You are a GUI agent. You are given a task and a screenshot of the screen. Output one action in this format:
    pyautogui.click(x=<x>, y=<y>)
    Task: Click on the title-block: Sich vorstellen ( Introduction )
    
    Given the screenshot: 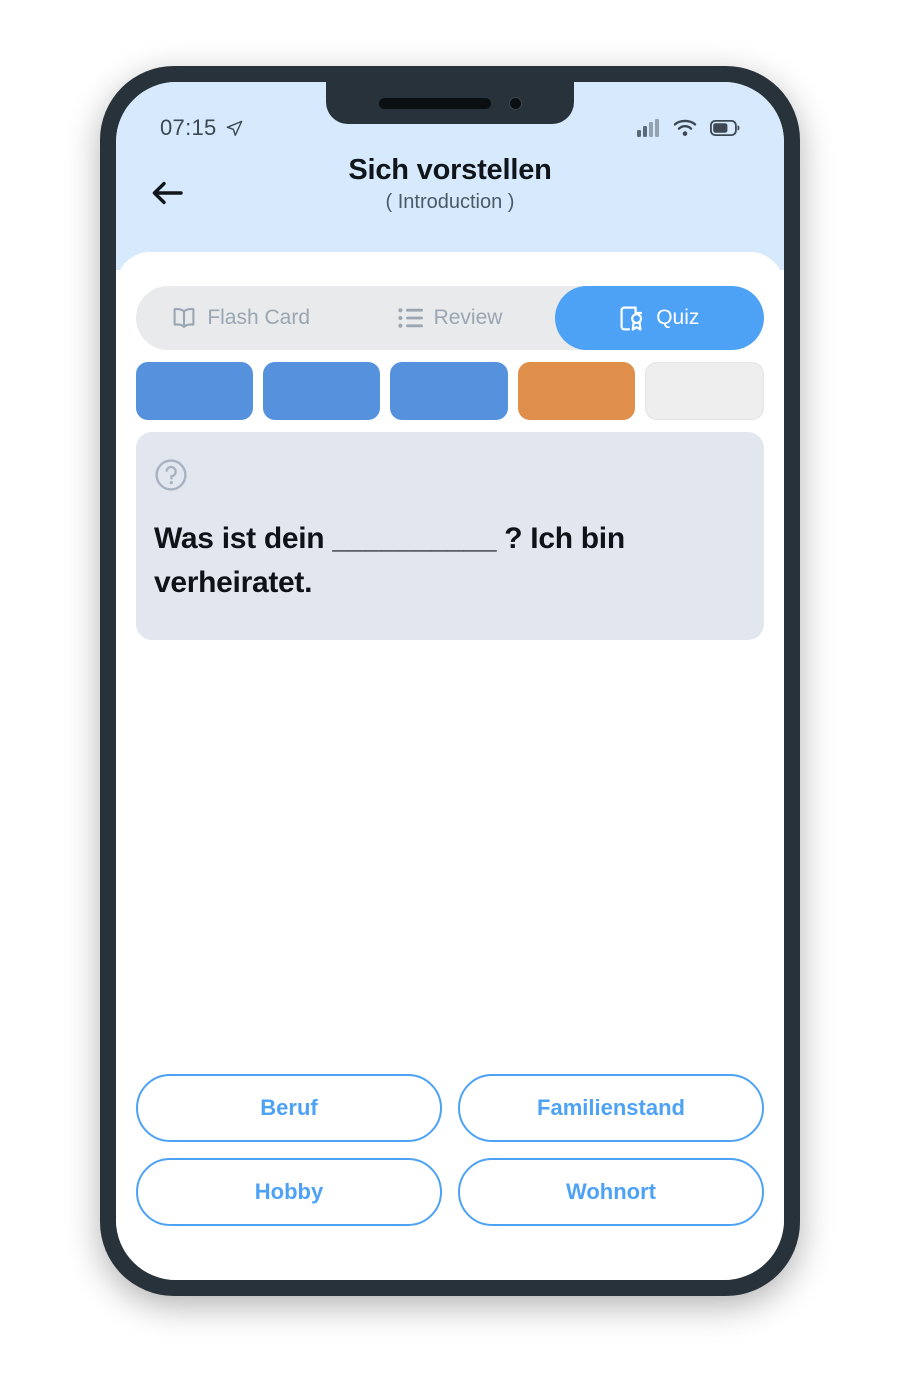 What is the action you would take?
    pyautogui.click(x=450, y=183)
    